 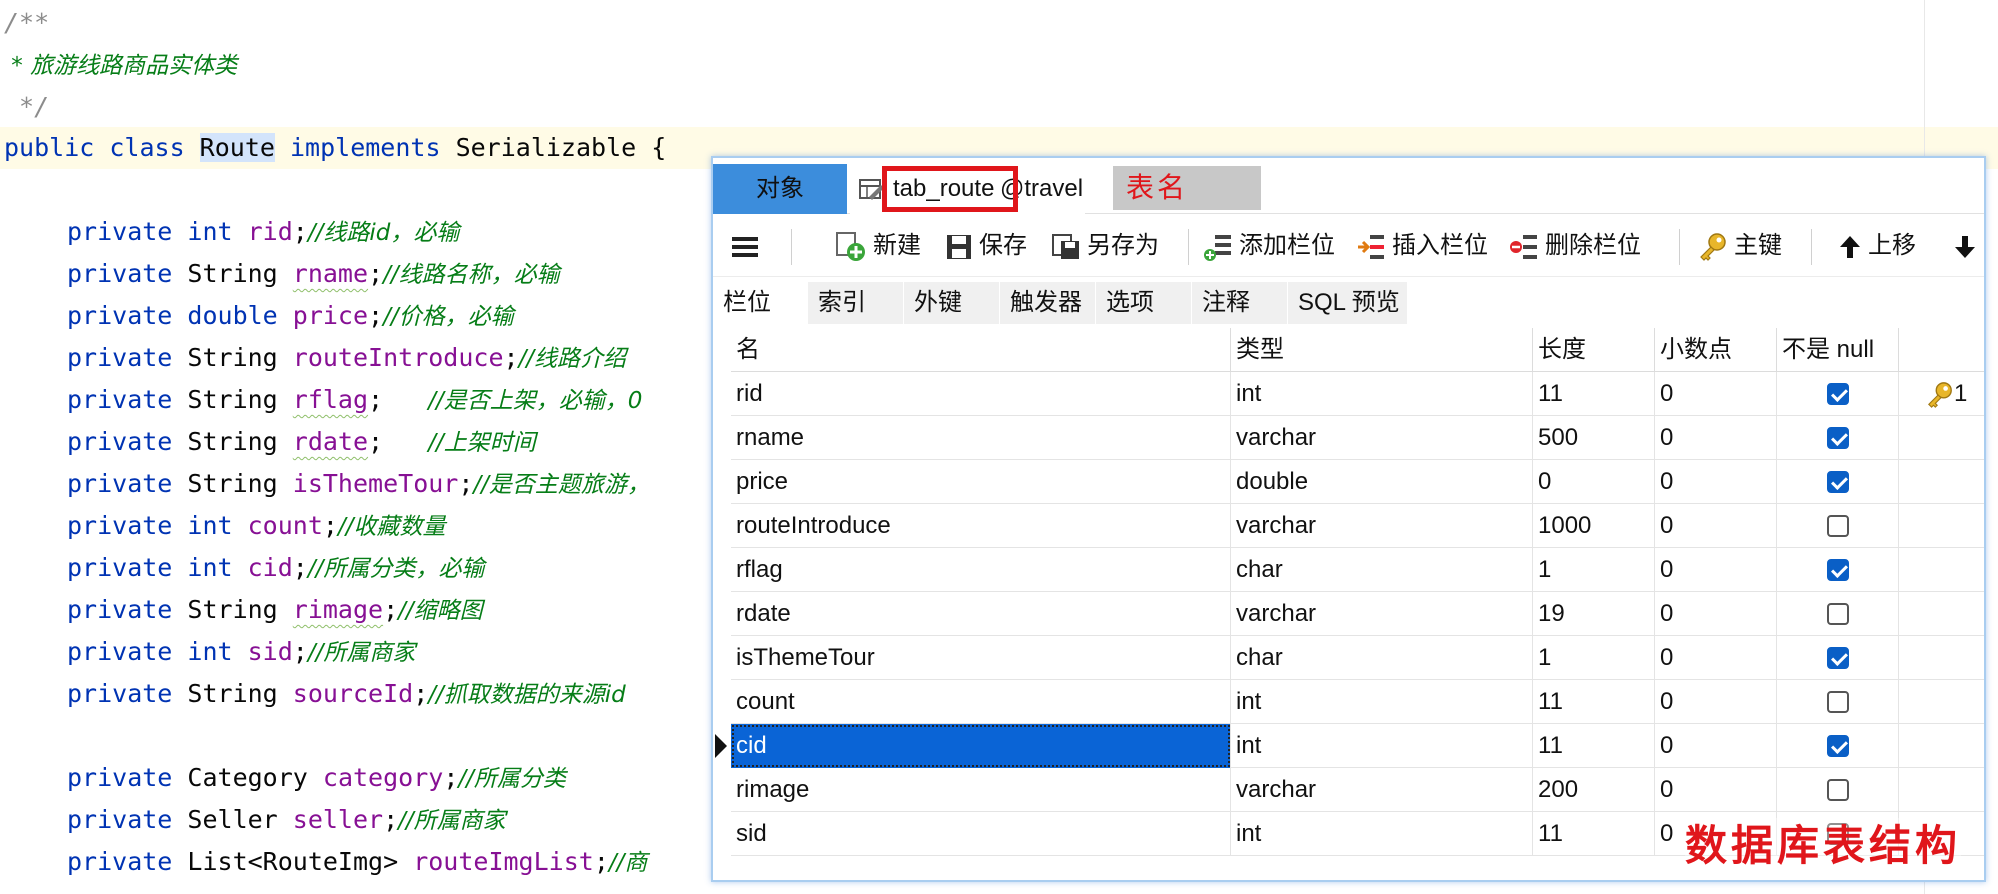 What do you see at coordinates (1240, 303) in the screenshot?
I see `tab-comments: 注释` at bounding box center [1240, 303].